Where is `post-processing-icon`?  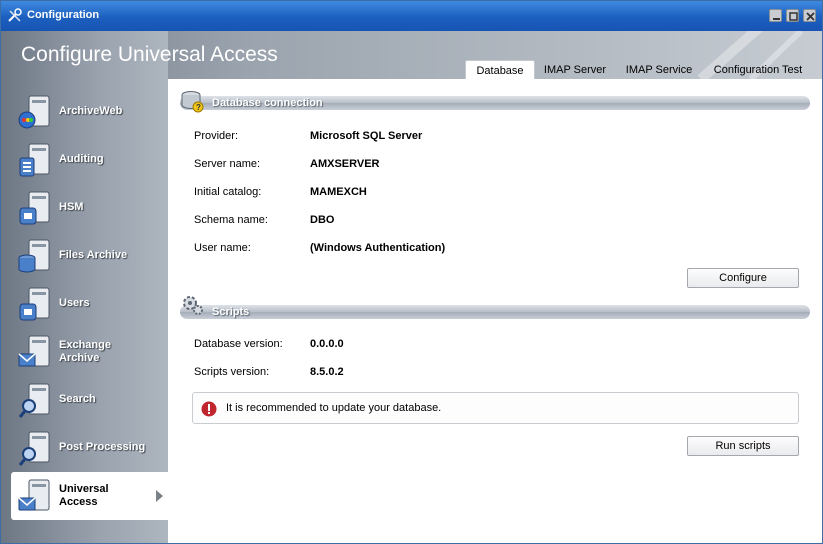 post-processing-icon is located at coordinates (34, 448).